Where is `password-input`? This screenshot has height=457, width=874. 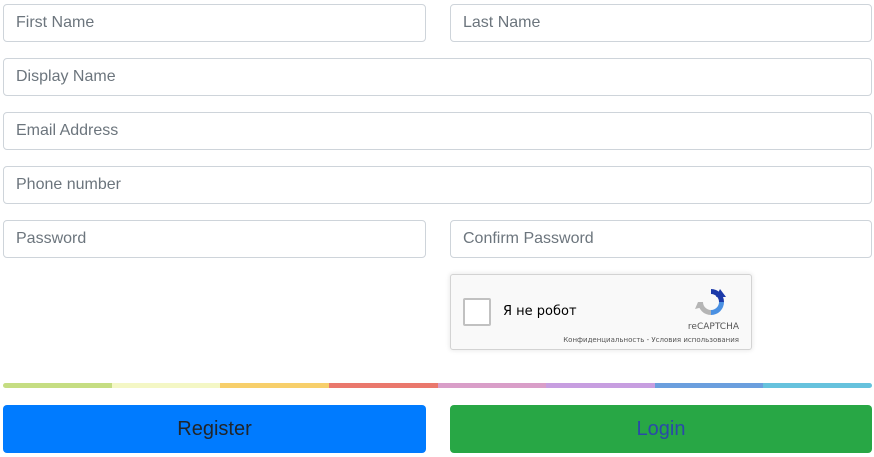
password-input is located at coordinates (214, 239).